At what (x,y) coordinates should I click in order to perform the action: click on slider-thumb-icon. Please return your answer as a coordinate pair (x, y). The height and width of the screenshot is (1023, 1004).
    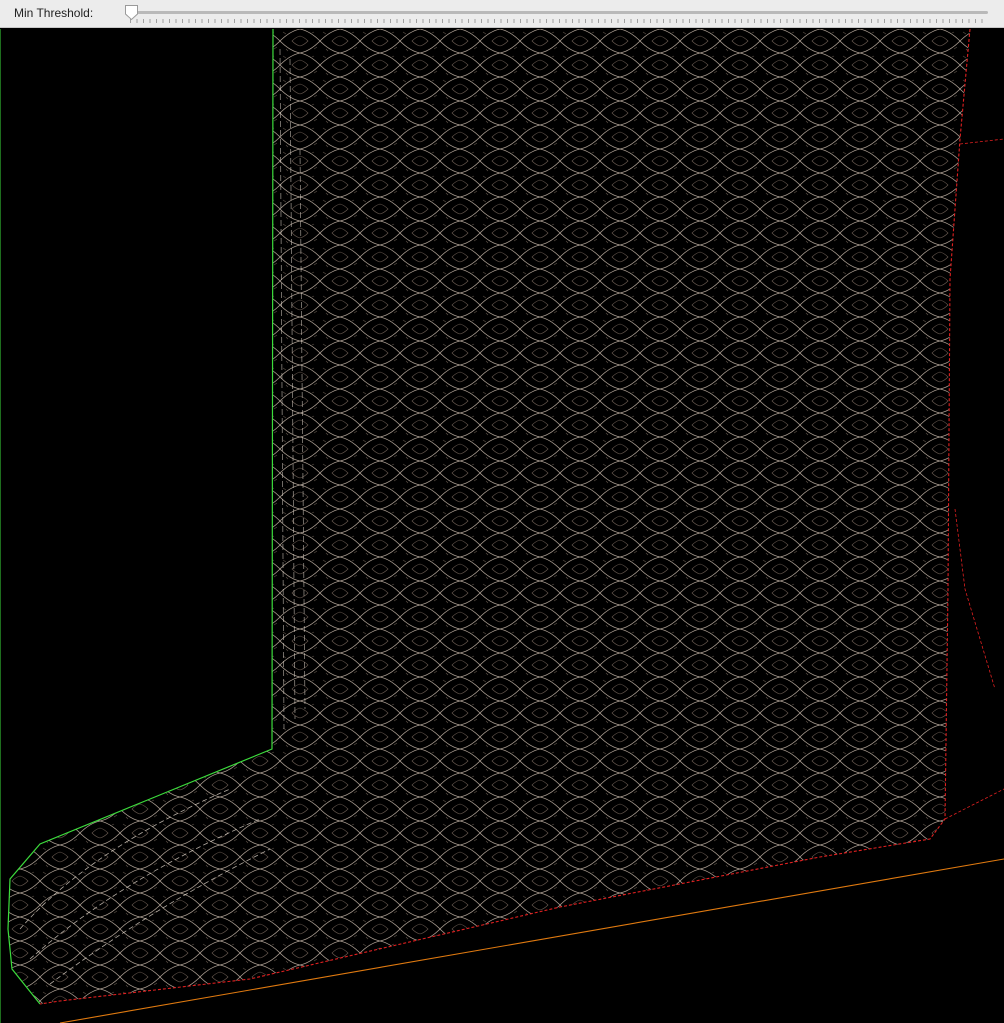
    Looking at the image, I should click on (131, 12).